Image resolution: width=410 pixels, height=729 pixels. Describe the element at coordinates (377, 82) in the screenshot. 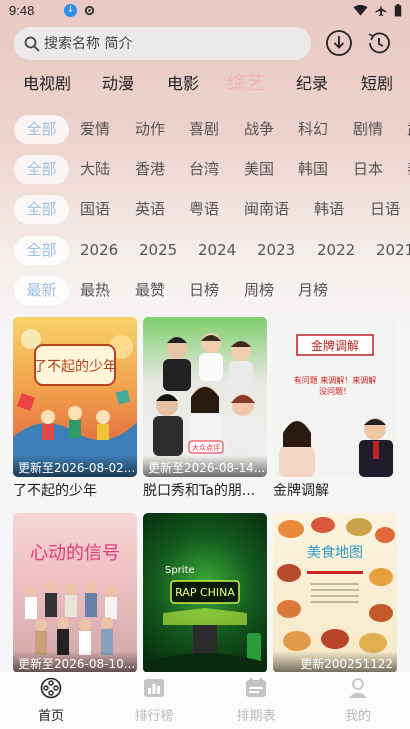

I see `tab-short-drama: 短剧` at that location.